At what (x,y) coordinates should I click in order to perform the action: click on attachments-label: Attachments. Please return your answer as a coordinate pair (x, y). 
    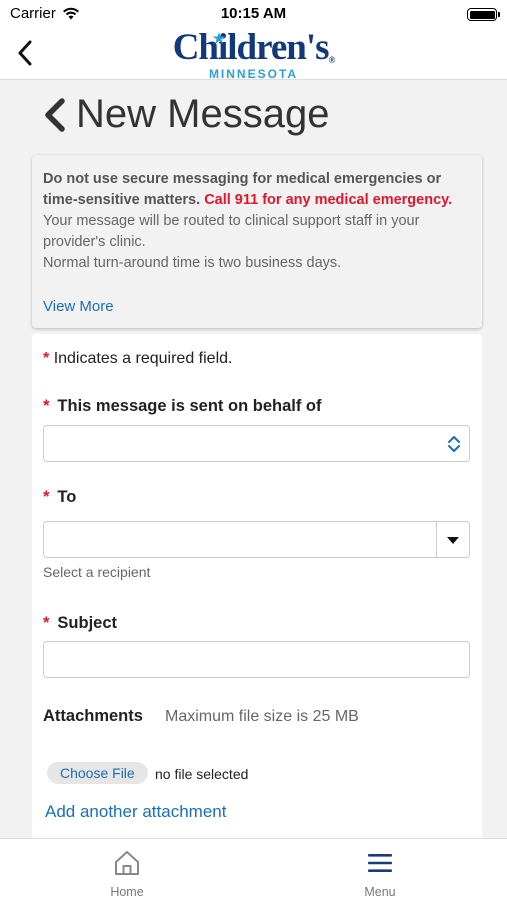
    Looking at the image, I should click on (93, 716).